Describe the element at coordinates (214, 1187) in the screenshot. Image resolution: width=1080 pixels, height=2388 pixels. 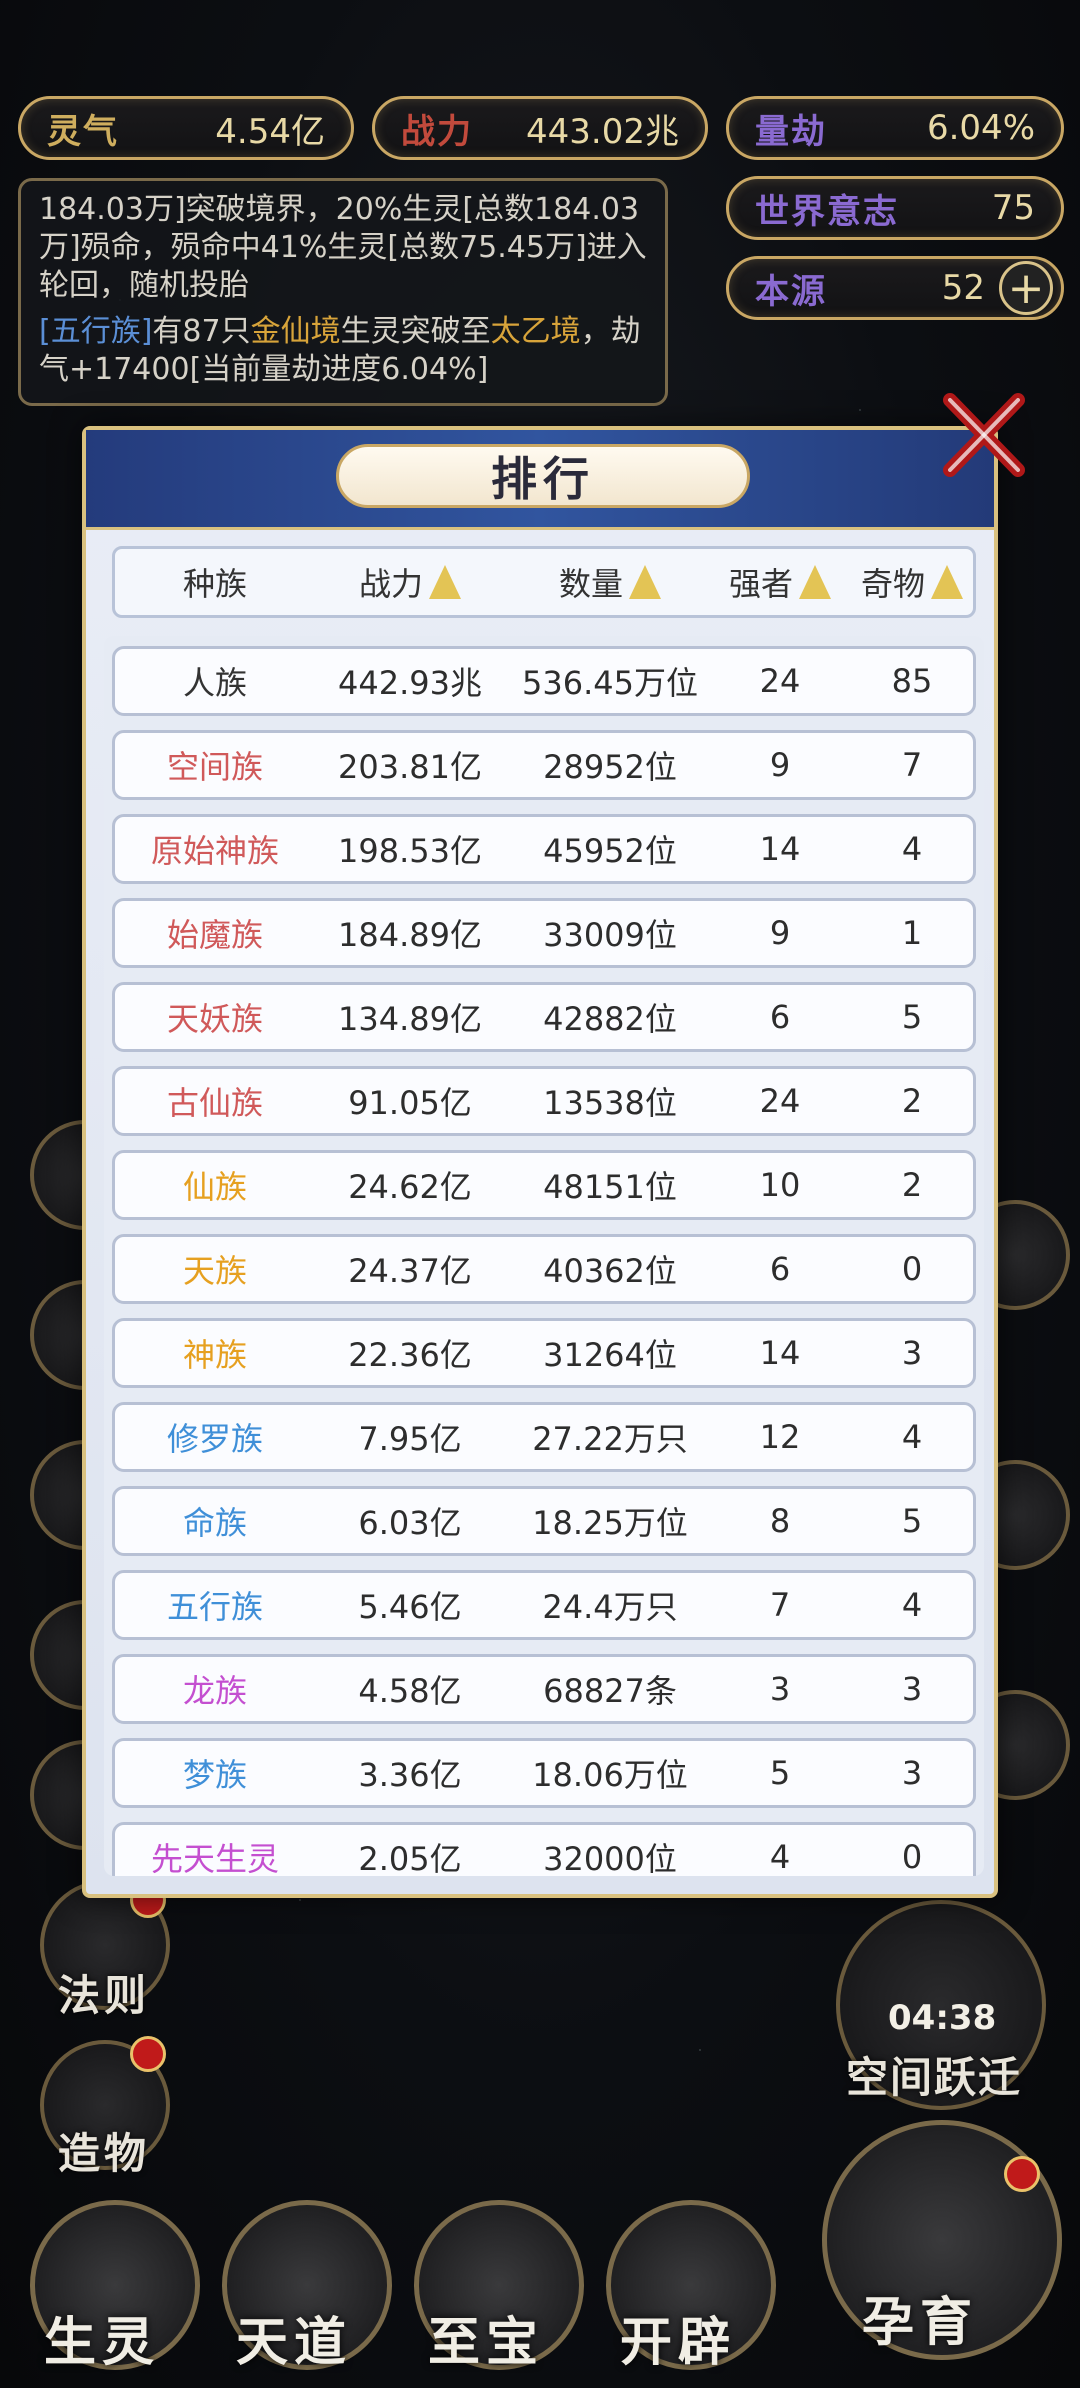
I see `race-name: 仙族` at that location.